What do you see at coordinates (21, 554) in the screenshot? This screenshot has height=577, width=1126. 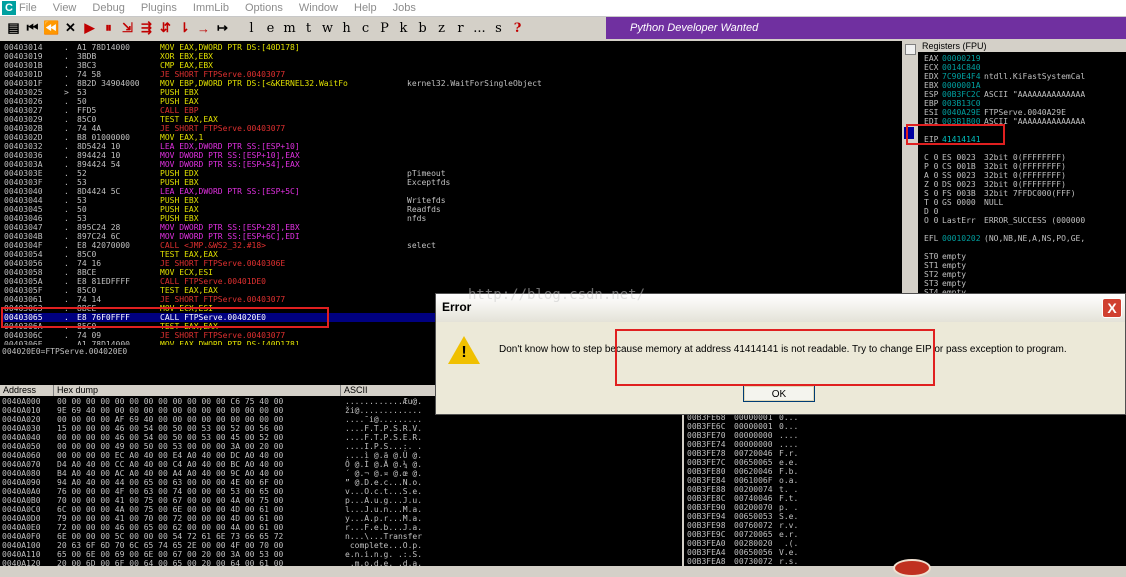 I see `dump-address: 0040A110` at bounding box center [21, 554].